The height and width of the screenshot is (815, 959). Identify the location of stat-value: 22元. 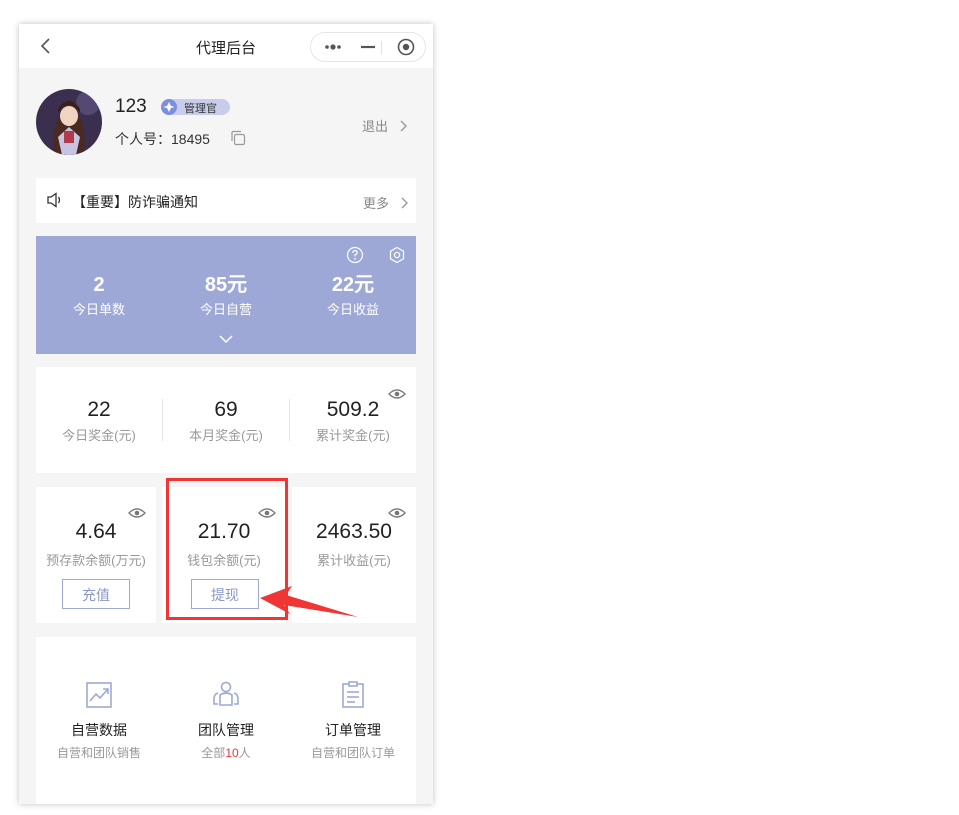
(353, 285).